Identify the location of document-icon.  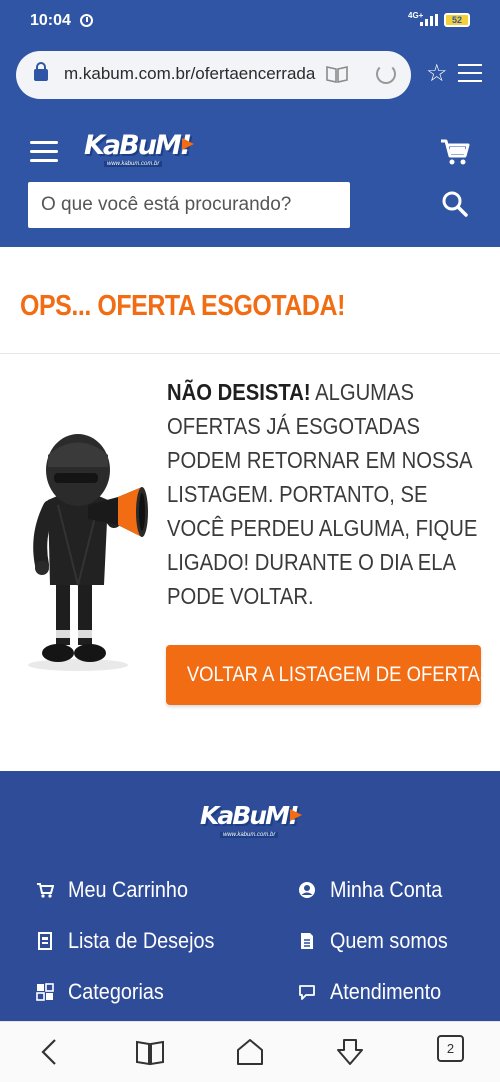
(307, 941).